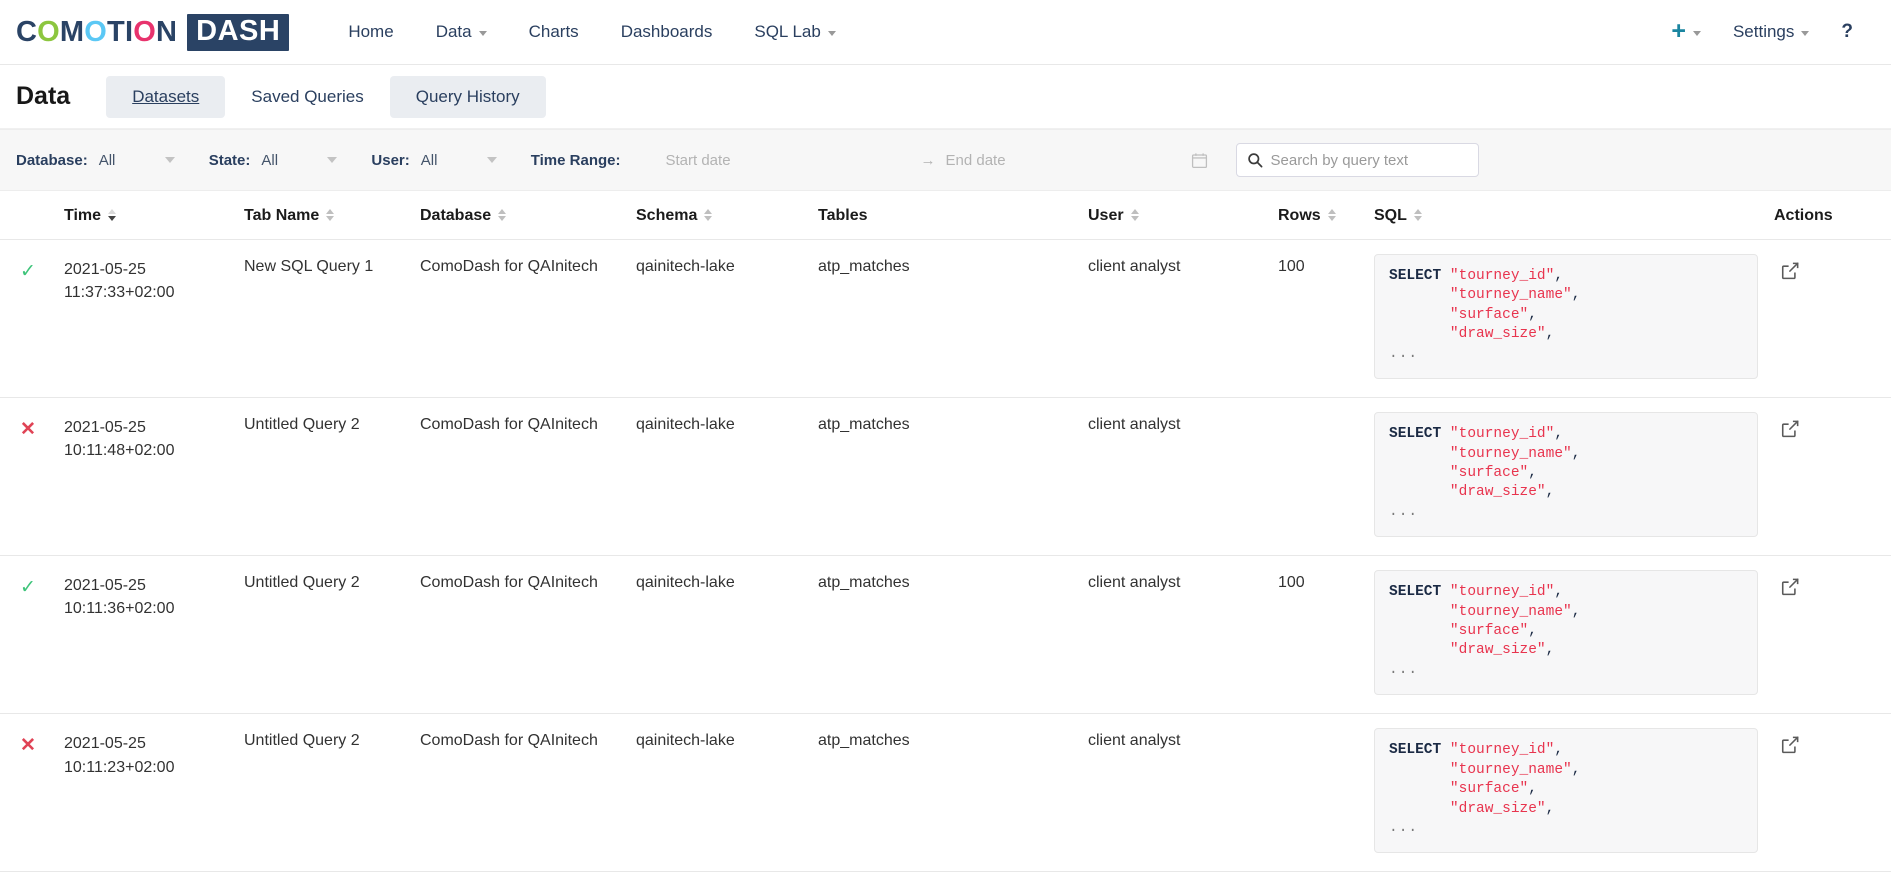 Image resolution: width=1891 pixels, height=874 pixels. What do you see at coordinates (324, 215) in the screenshot?
I see `column-header-tab: Tab Name` at bounding box center [324, 215].